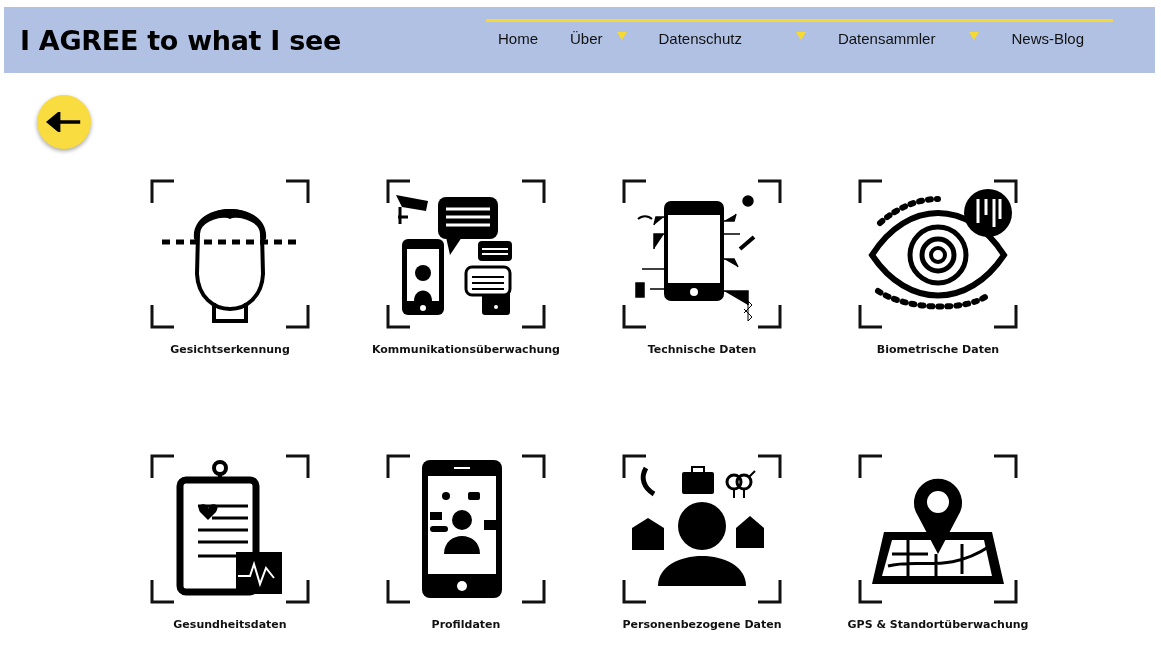  Describe the element at coordinates (598, 38) in the screenshot. I see `nav-link: Über` at that location.